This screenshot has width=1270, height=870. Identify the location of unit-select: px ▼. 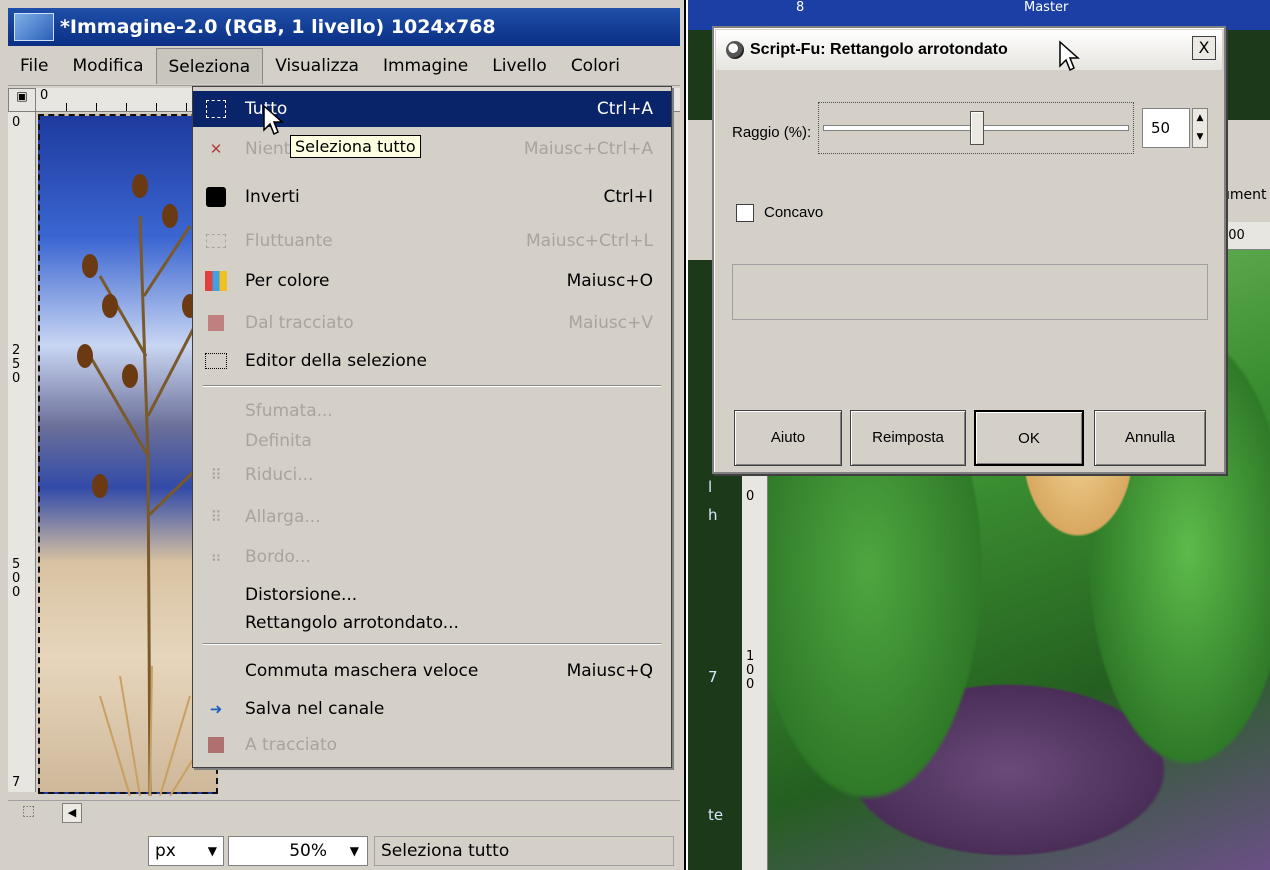
(186, 851).